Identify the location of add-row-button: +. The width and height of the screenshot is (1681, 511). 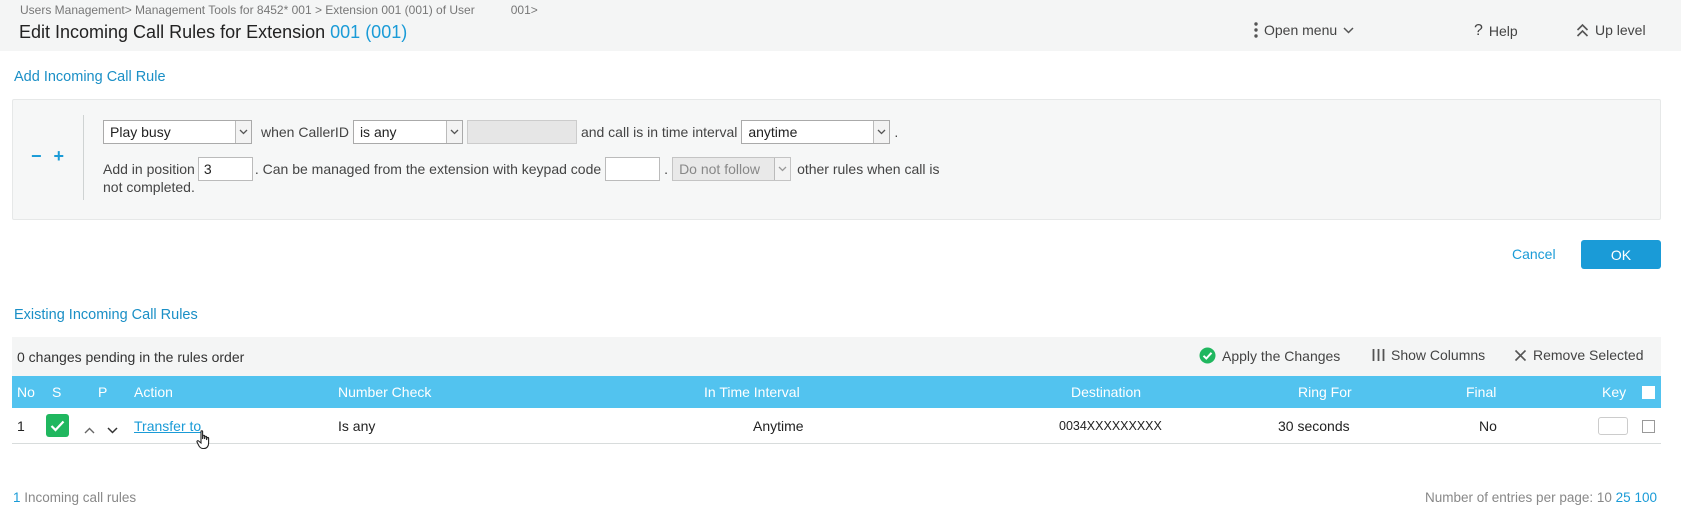
(59, 156).